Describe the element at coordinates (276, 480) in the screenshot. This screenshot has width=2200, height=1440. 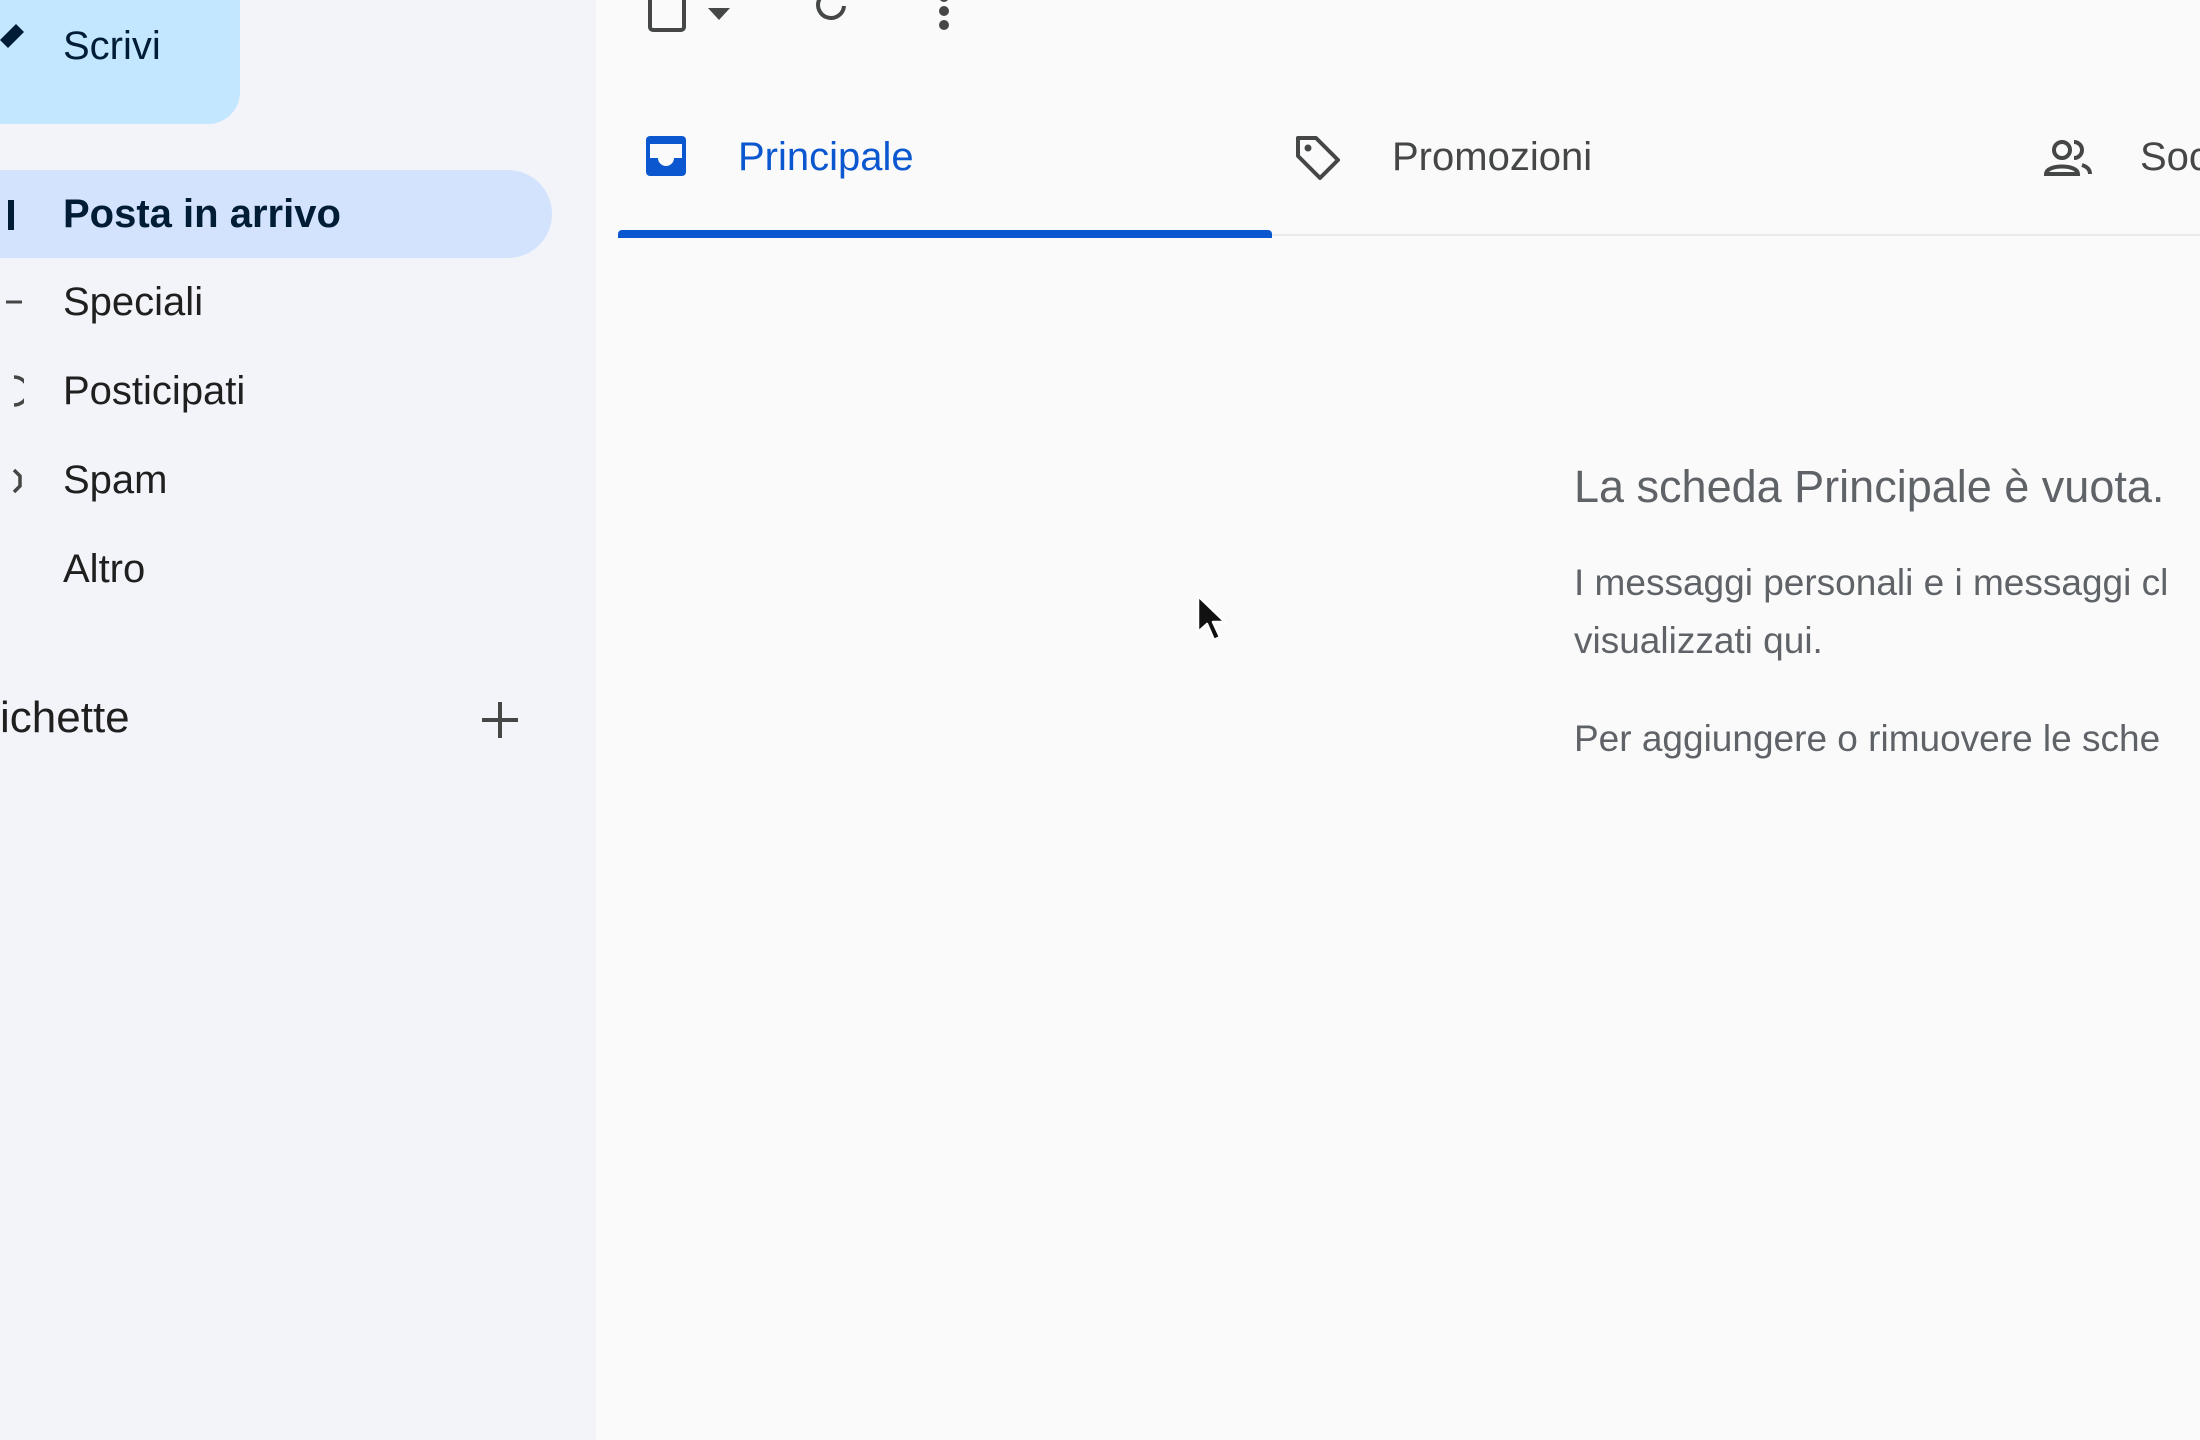
I see `sidebar-item-spam: Spam` at that location.